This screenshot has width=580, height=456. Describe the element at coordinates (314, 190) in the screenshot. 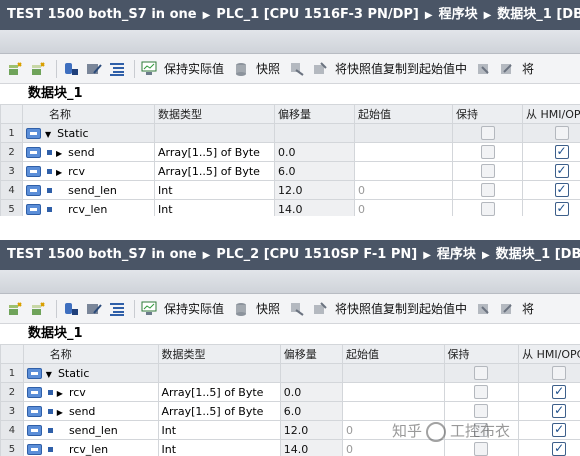

I see `cell-offset: 12.0` at that location.